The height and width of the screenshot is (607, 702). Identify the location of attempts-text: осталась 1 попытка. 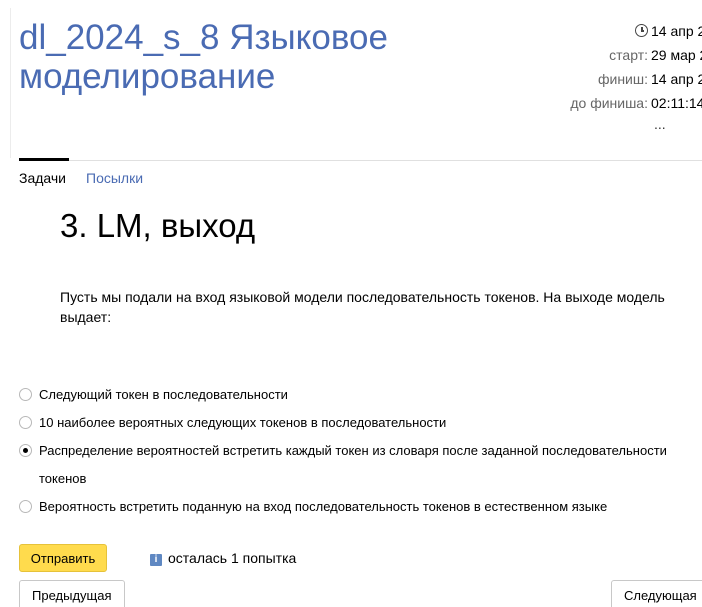
(232, 558).